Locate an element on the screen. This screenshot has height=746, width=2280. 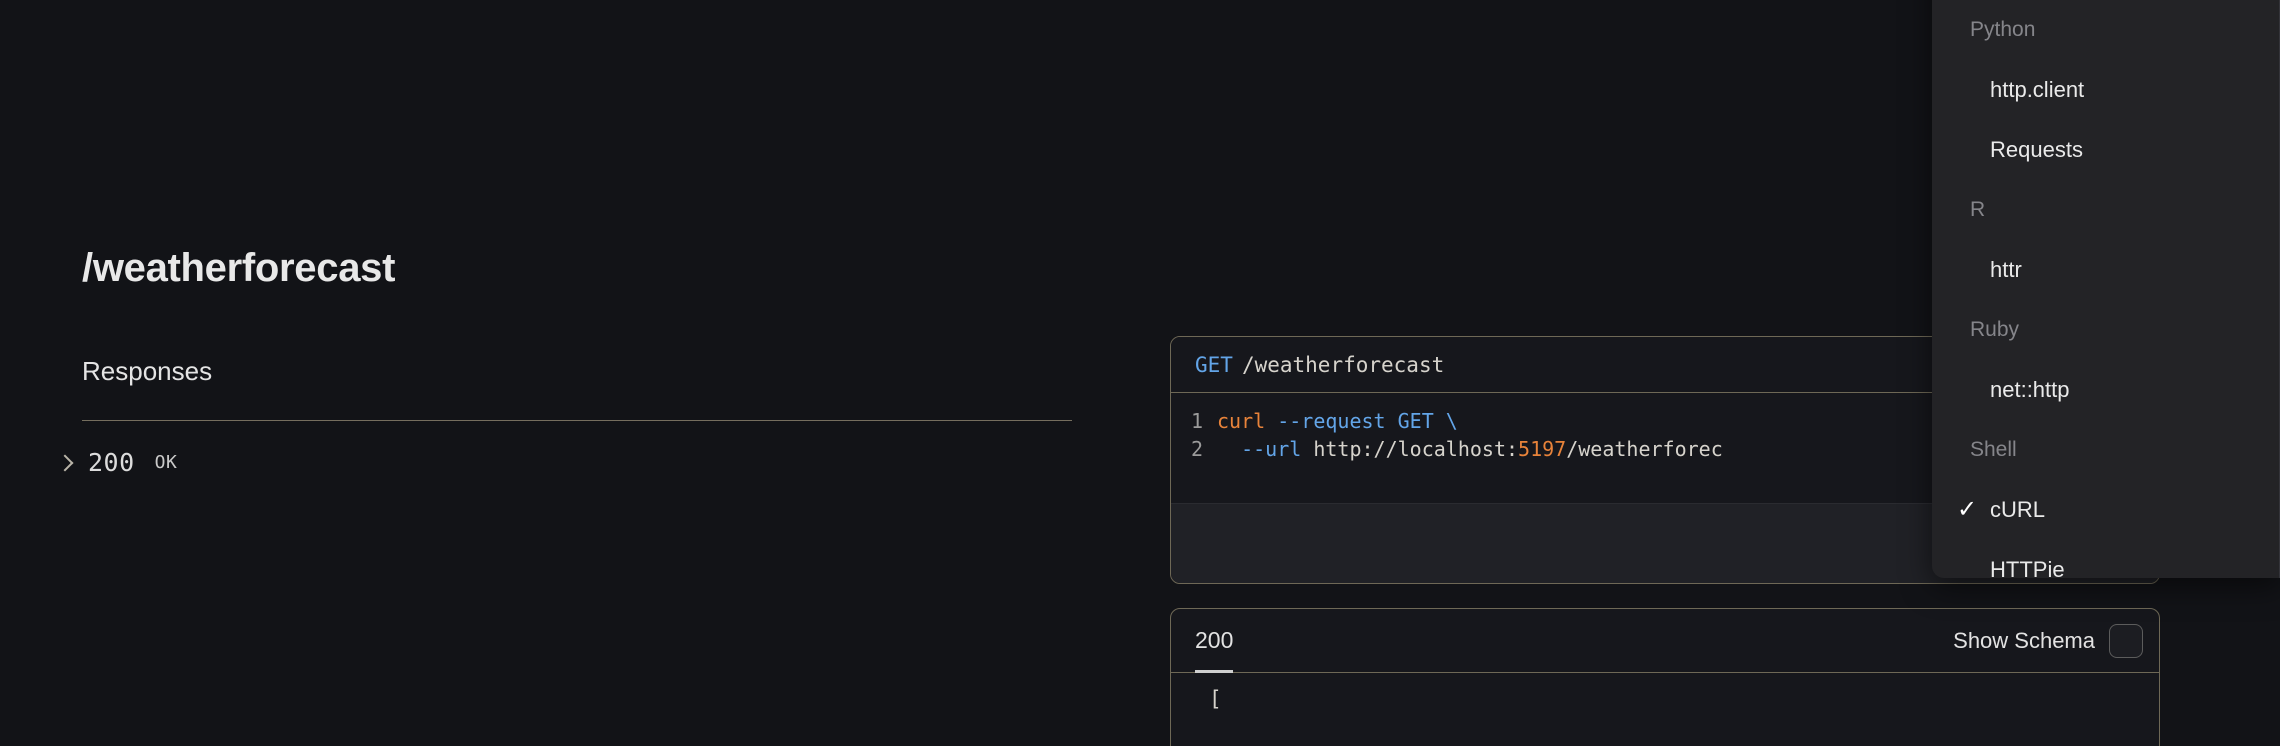
dropdown-item-label: http.client is located at coordinates (2037, 89).